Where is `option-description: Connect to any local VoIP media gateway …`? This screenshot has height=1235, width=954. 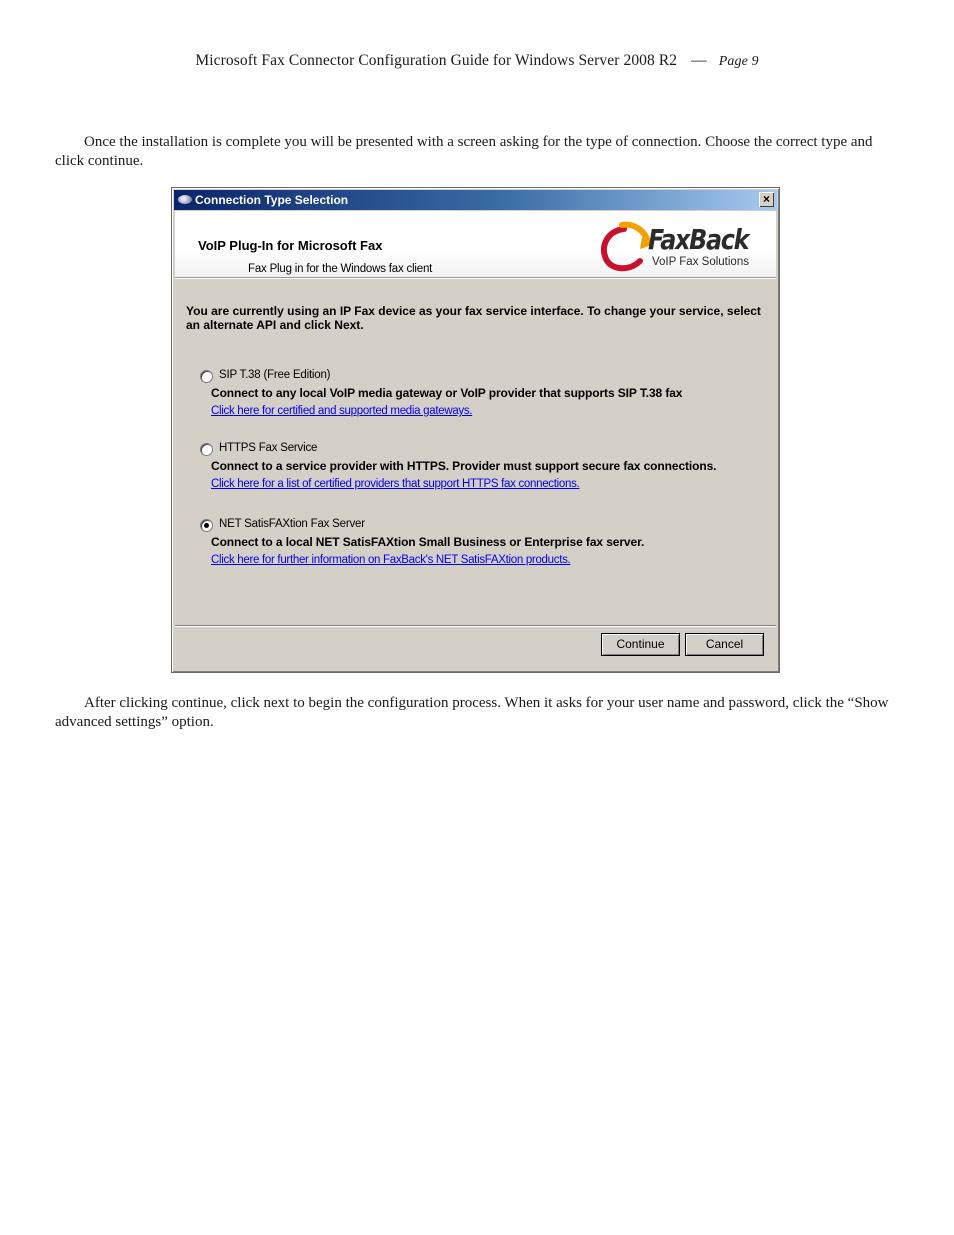 option-description: Connect to any local VoIP media gateway … is located at coordinates (447, 393).